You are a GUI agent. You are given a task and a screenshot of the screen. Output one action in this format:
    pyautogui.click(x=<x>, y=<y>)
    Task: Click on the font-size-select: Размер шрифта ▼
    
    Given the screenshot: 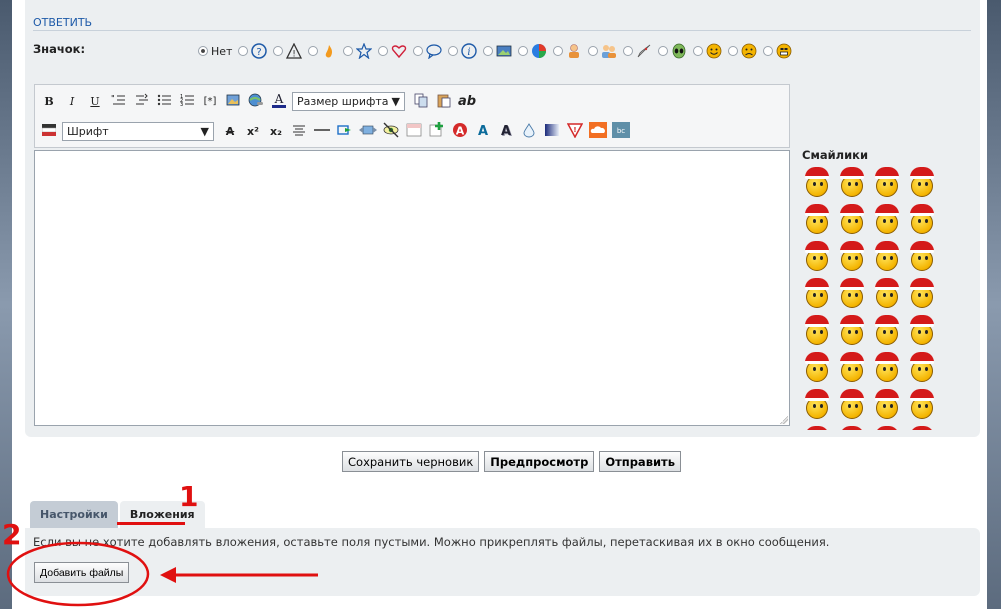 What is the action you would take?
    pyautogui.click(x=348, y=101)
    